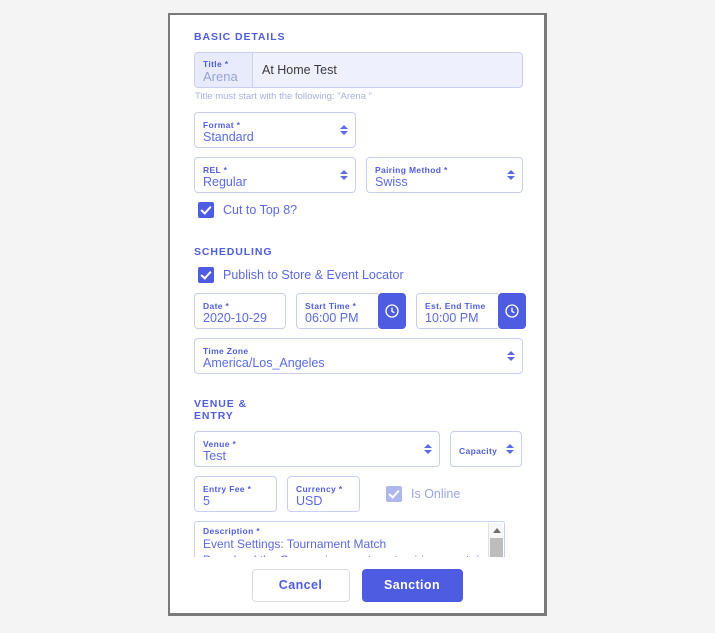  I want to click on publish-checkbox-row: Publish to Store & Event Locator, so click(362, 275).